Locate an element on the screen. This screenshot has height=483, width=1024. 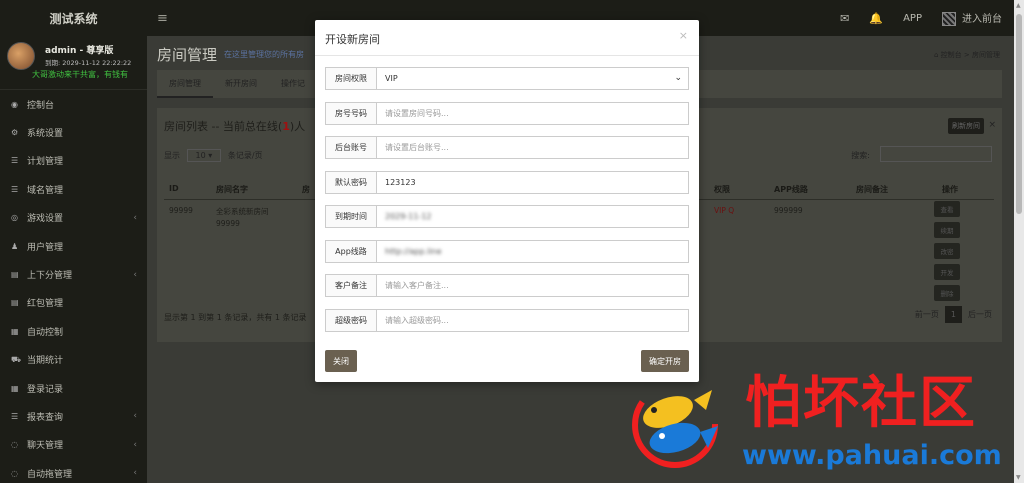
bell-icon: 🔔 is located at coordinates (876, 18).